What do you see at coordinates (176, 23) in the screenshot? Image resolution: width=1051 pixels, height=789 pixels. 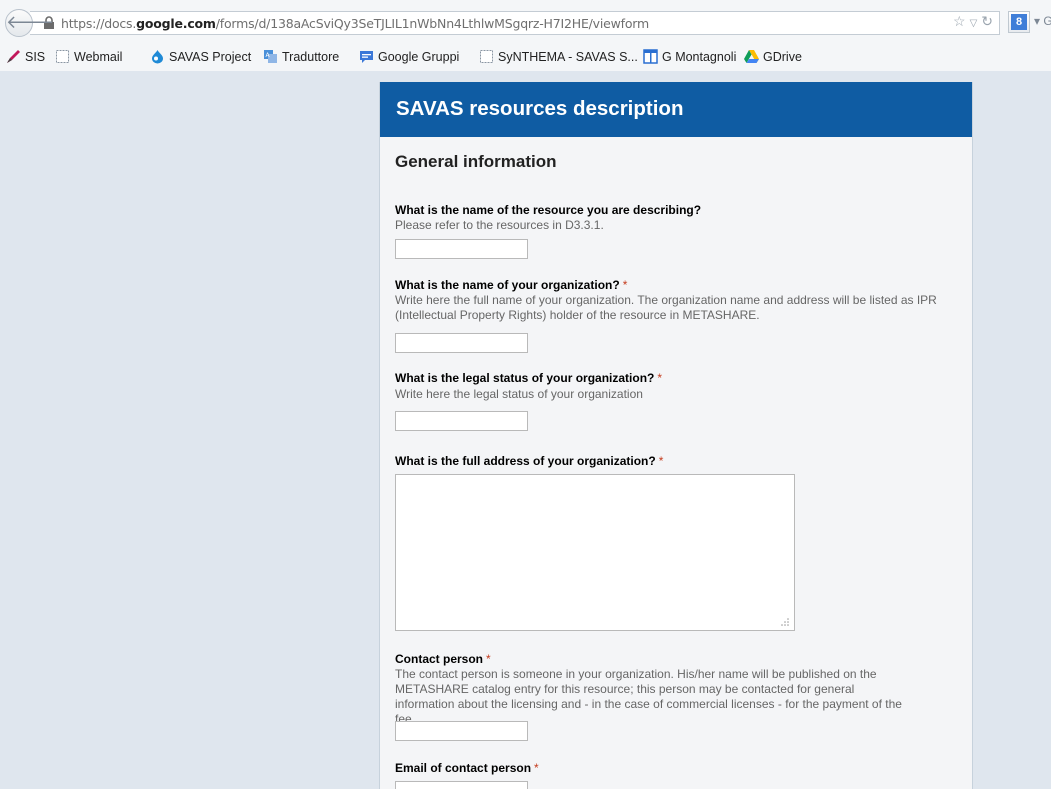 I see `url-domain: google.com` at bounding box center [176, 23].